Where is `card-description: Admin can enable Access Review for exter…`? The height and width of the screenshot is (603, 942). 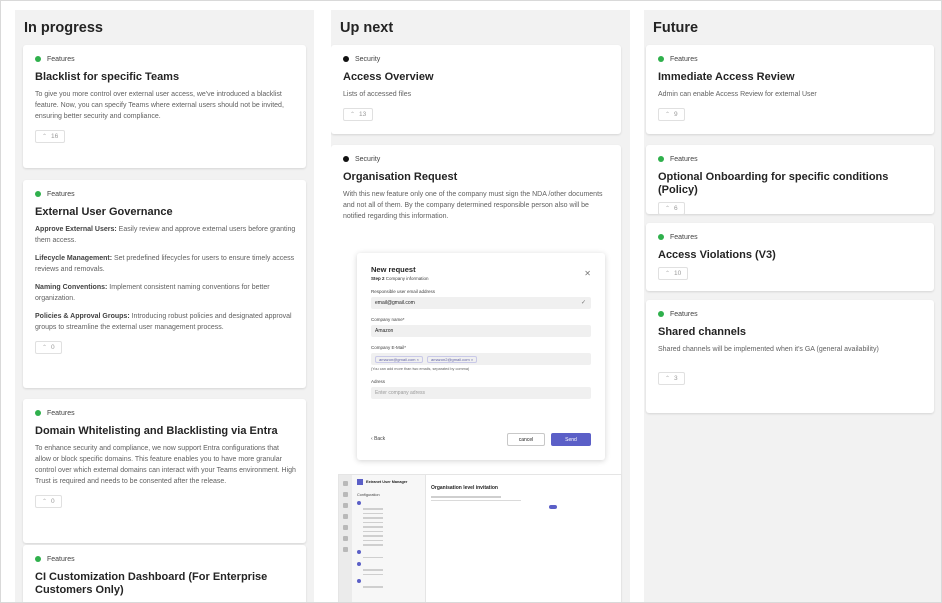 card-description: Admin can enable Access Review for exter… is located at coordinates (737, 94).